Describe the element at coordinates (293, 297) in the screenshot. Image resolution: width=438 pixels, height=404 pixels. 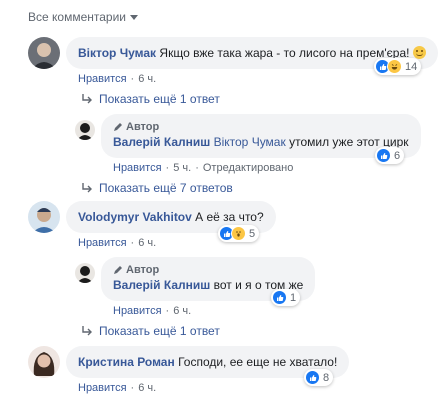
I see `reactions-count: 1` at that location.